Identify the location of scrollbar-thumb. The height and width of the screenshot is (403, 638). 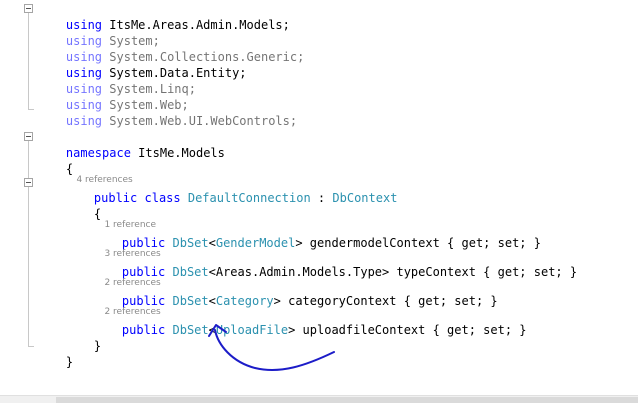
(347, 400).